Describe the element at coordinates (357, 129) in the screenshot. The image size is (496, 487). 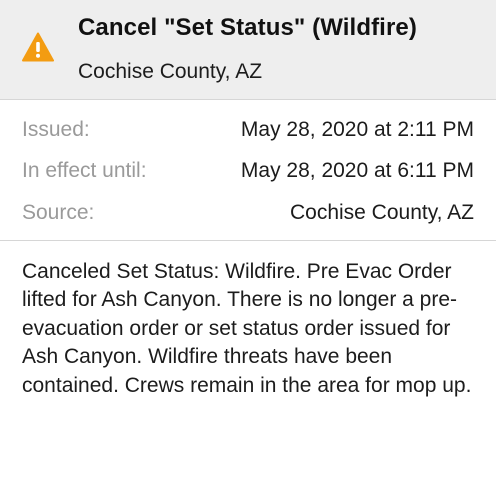
I see `issued-value: May 28, 2020 at 2:11 PM` at that location.